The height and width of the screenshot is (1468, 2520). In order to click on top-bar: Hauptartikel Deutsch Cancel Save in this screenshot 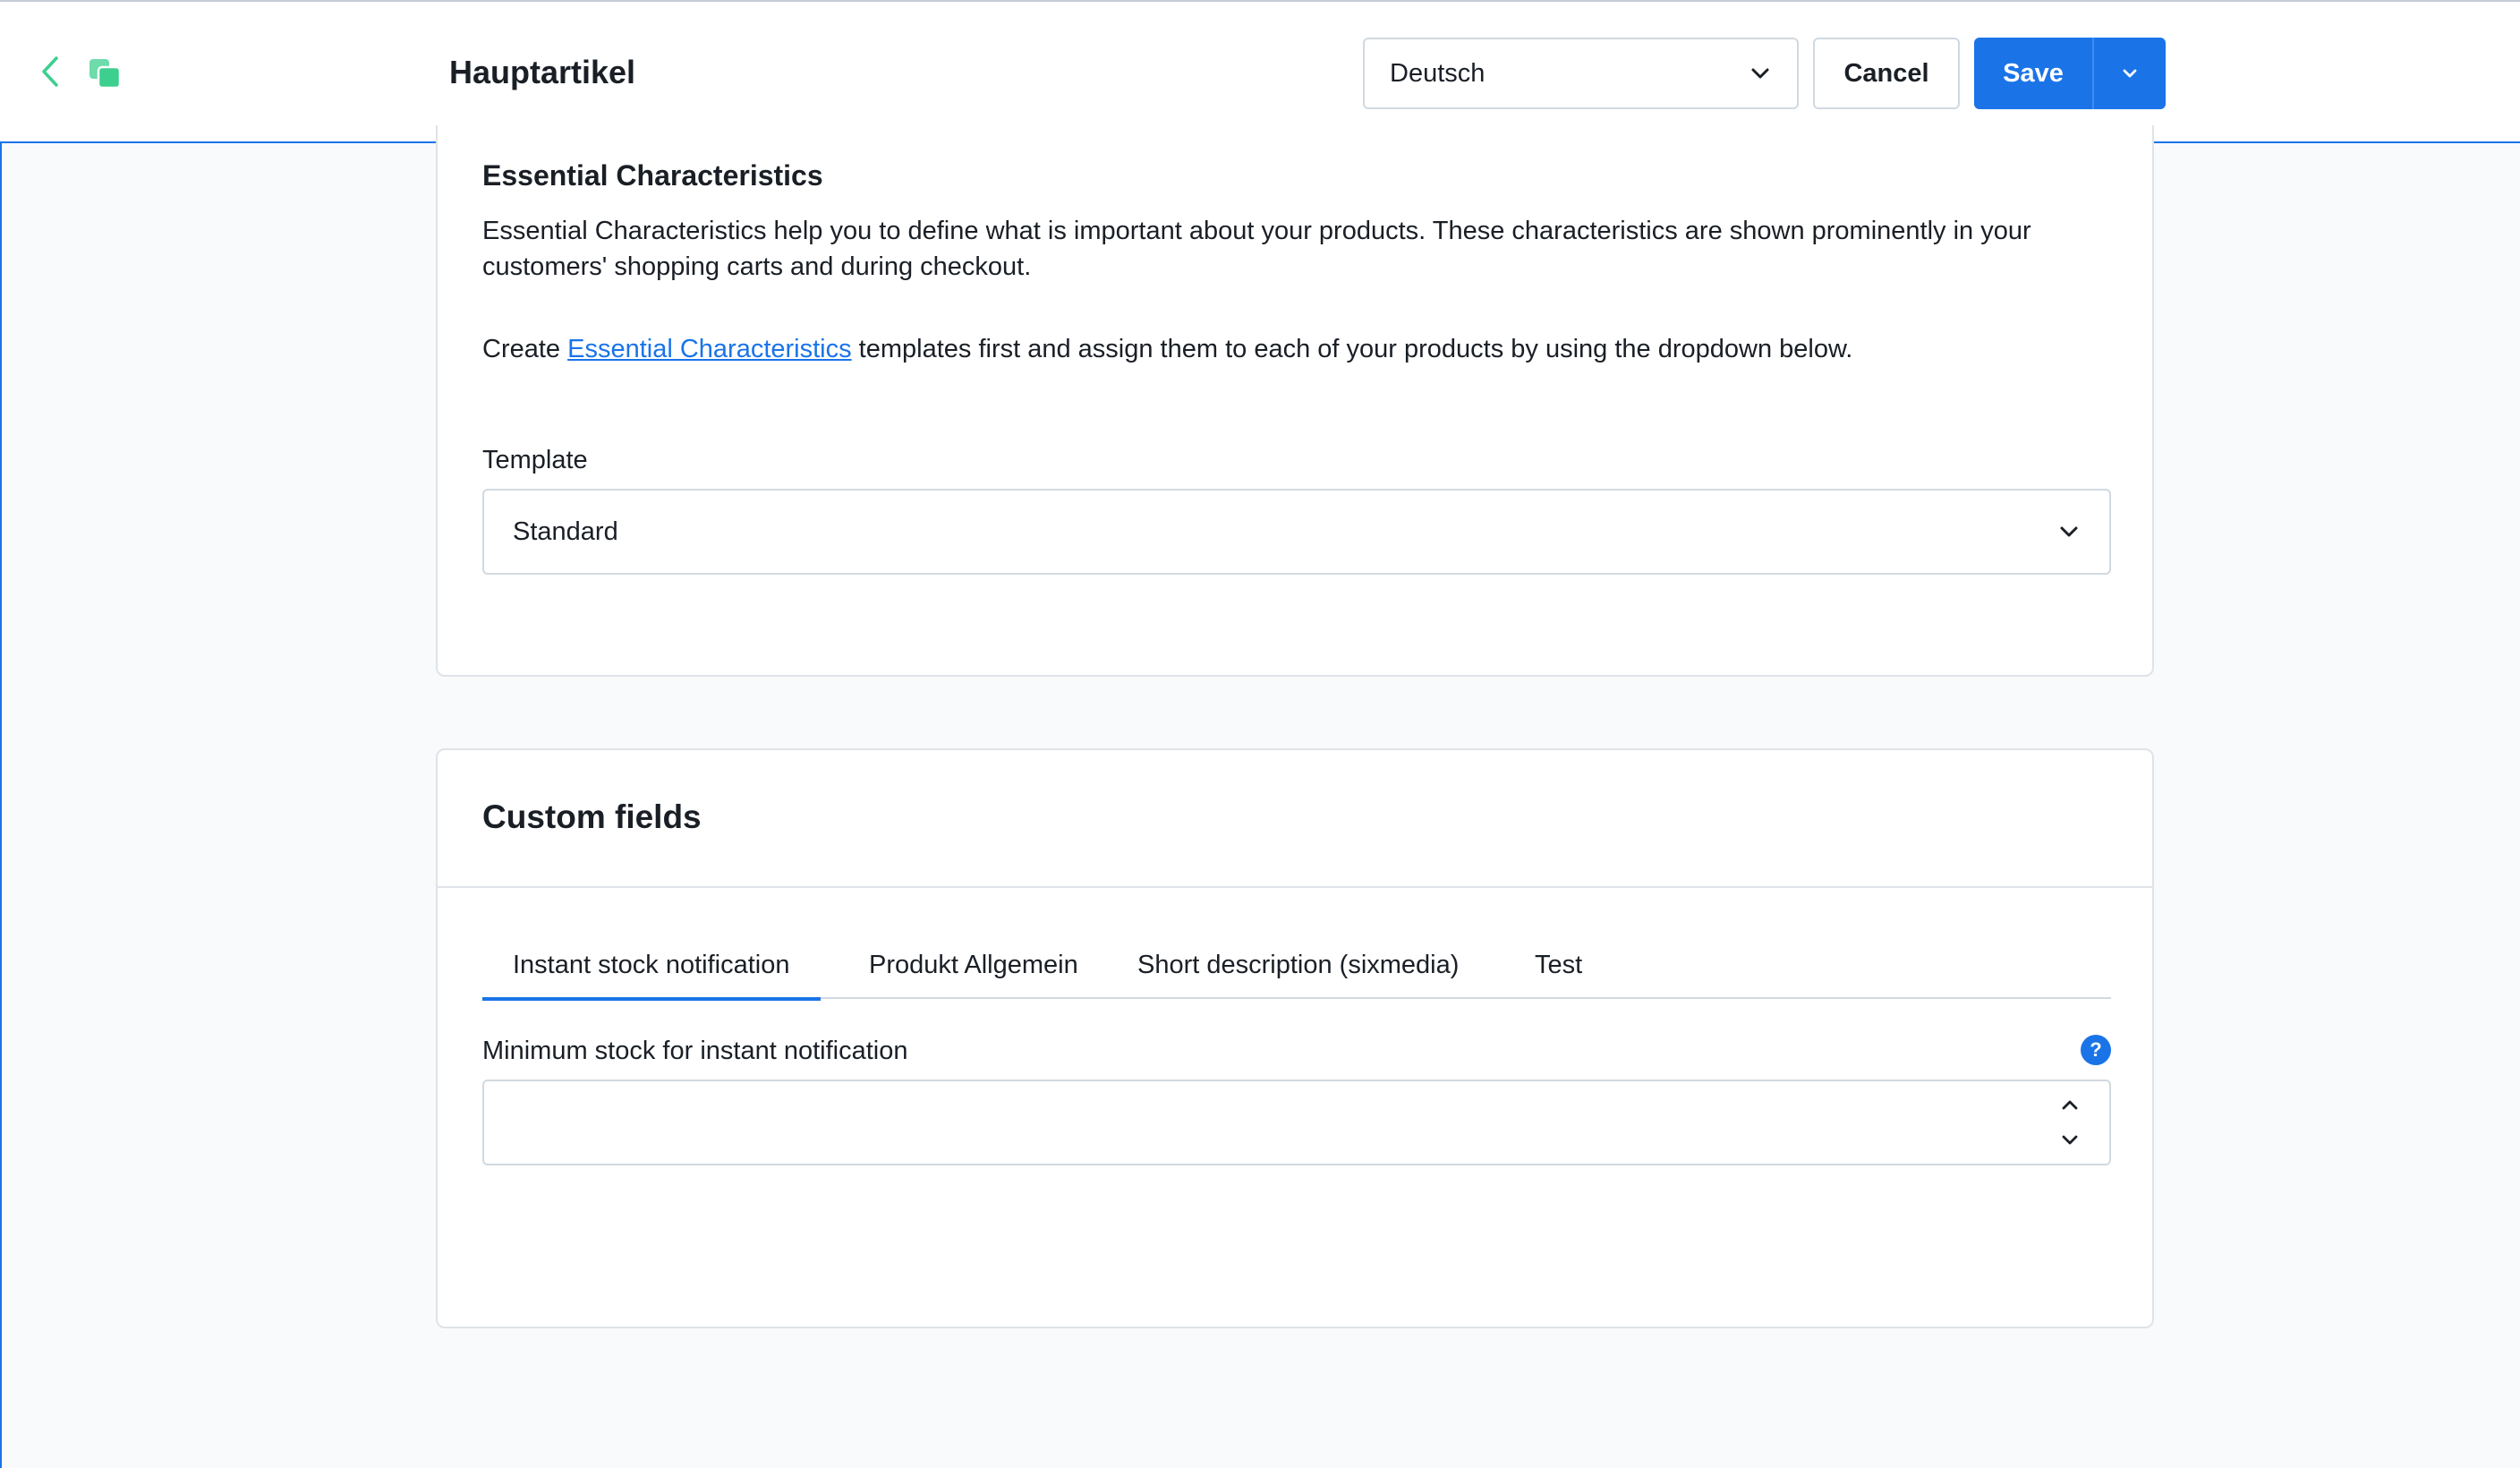, I will do `click(1260, 72)`.